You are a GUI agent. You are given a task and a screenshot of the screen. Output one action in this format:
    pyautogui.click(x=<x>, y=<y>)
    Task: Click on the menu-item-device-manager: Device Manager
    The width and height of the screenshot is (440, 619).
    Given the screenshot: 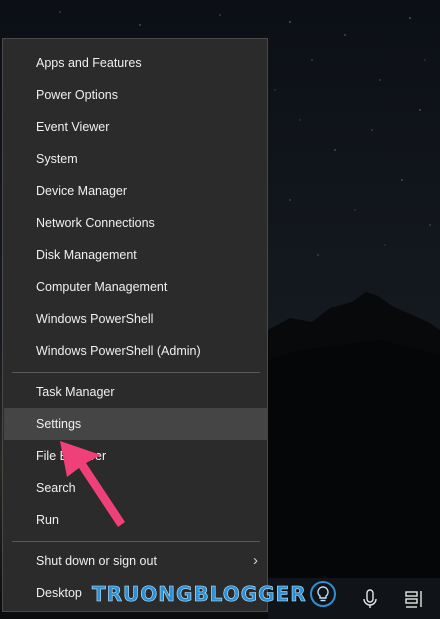 What is the action you would take?
    pyautogui.click(x=136, y=191)
    